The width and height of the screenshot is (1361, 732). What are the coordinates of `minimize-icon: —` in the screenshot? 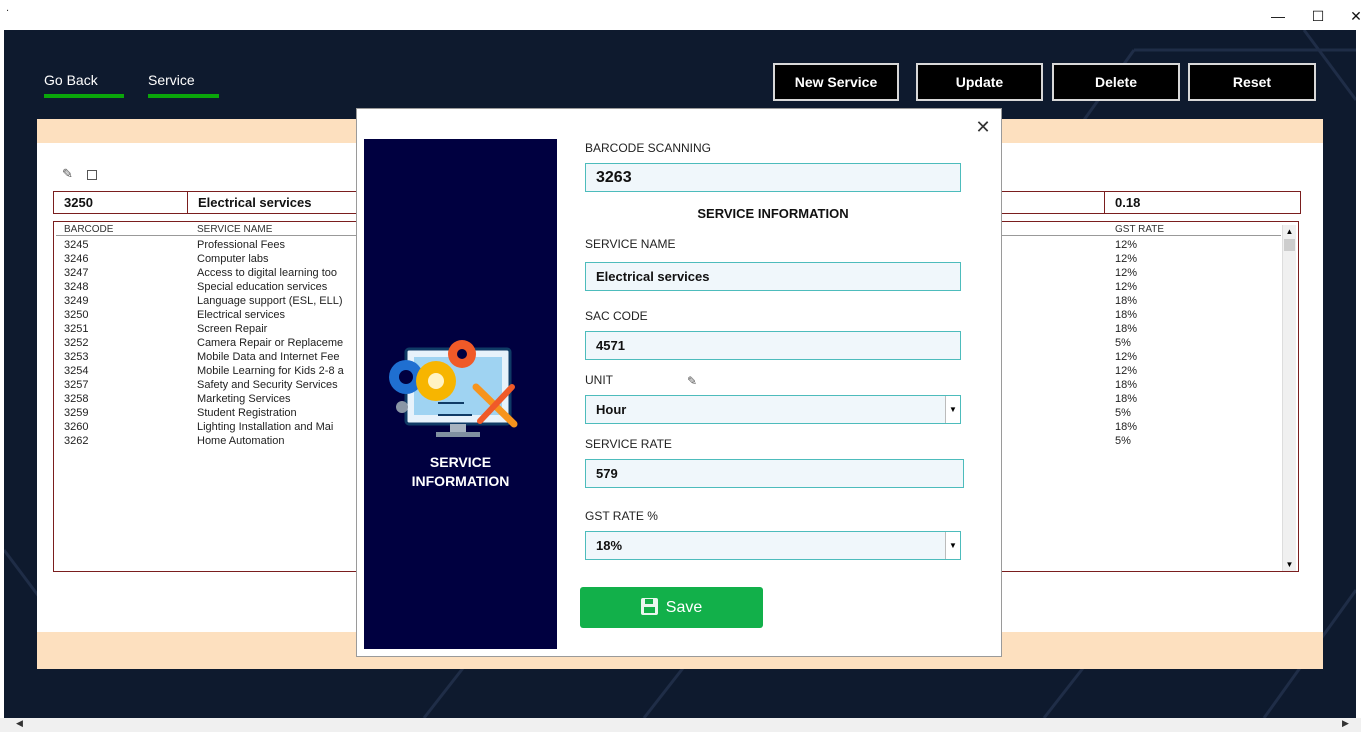 It's located at (1278, 16).